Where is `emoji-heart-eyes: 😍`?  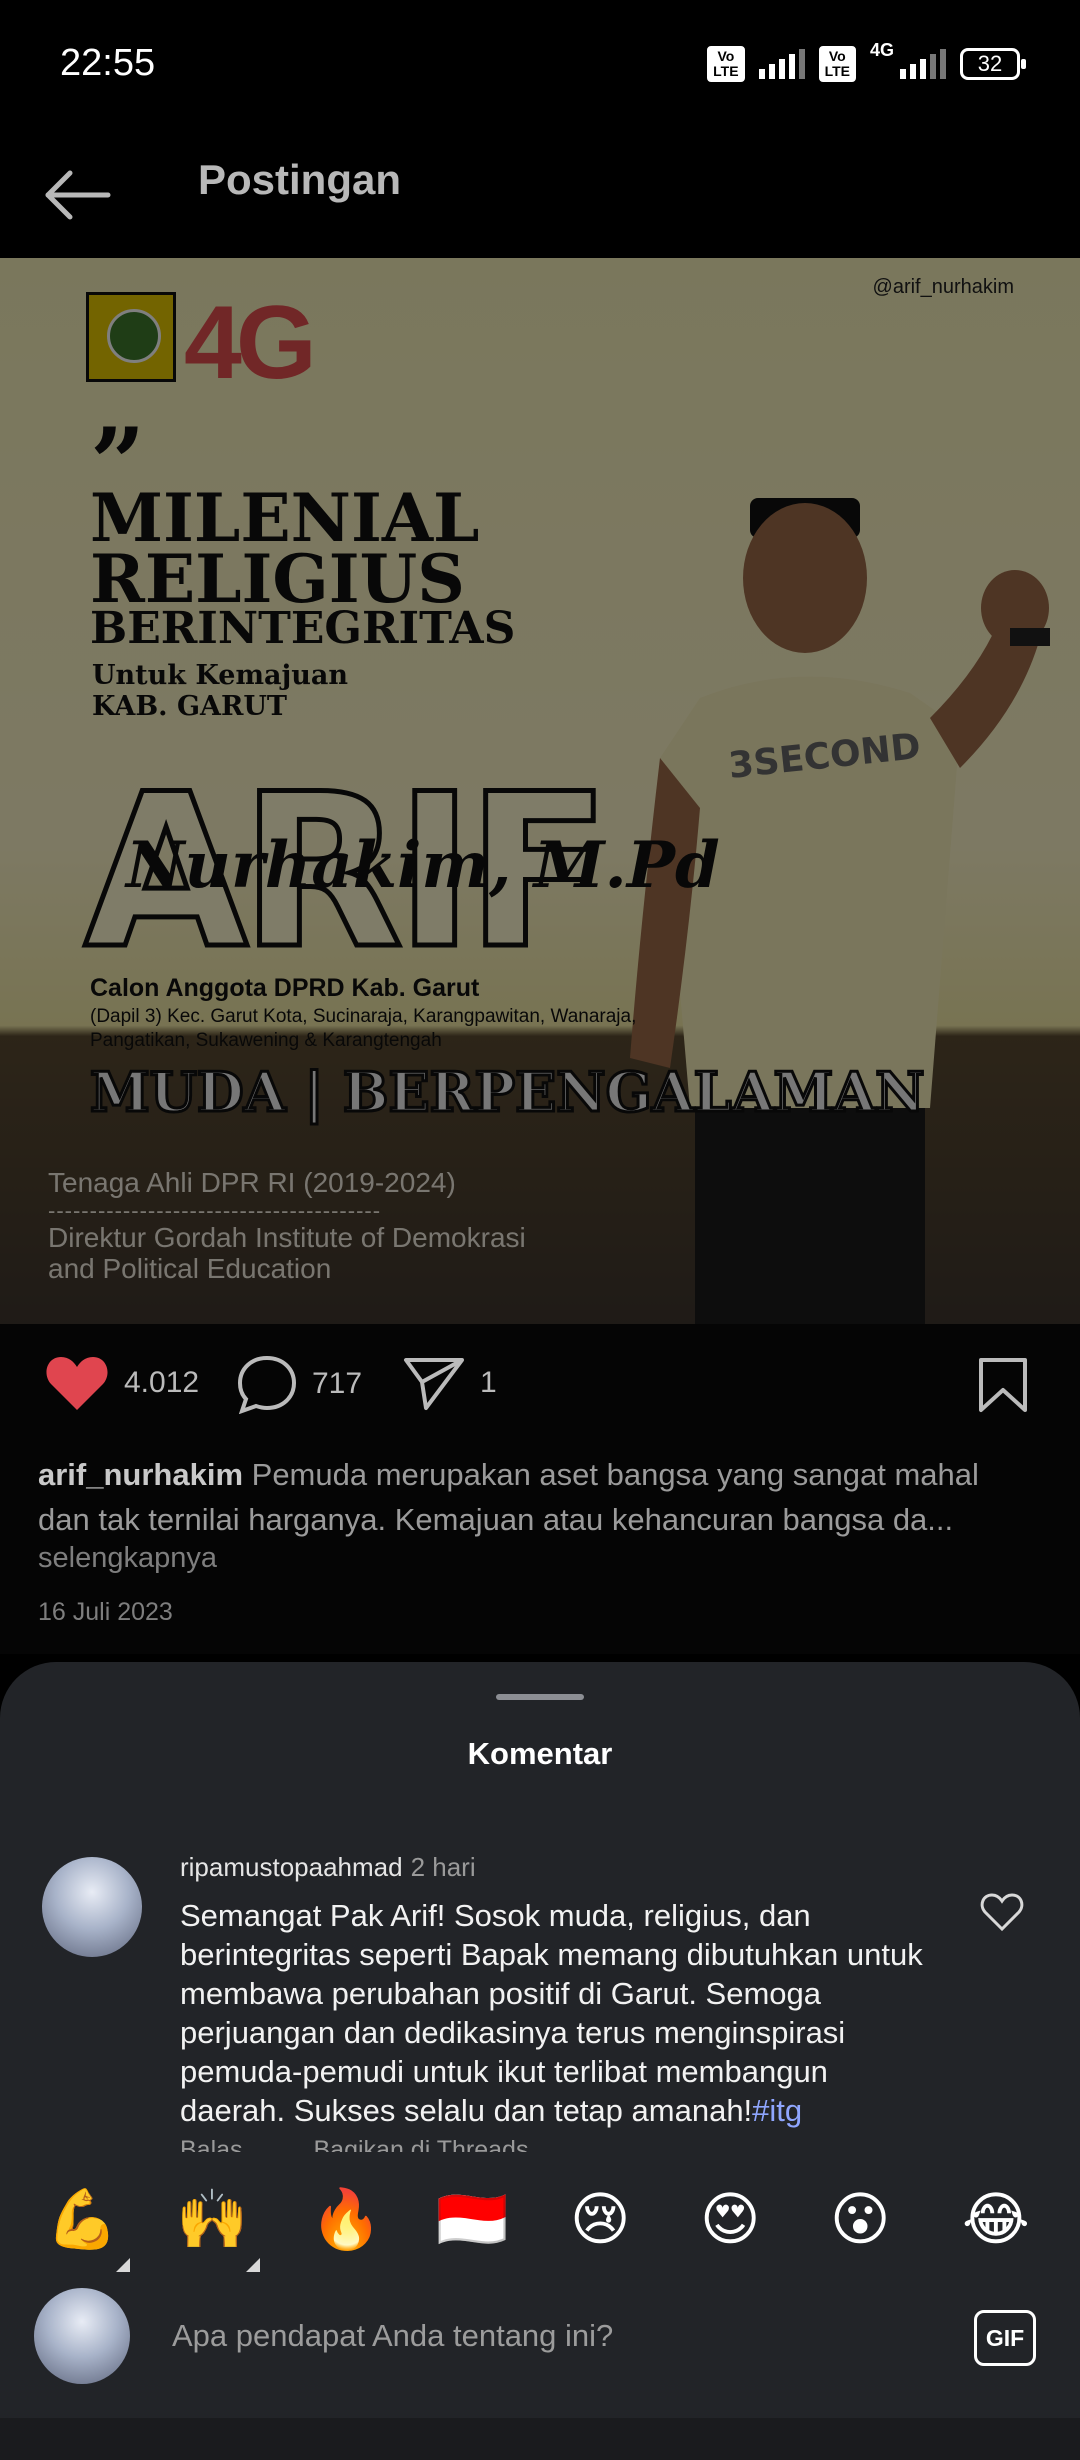
emoji-heart-eyes: 😍 is located at coordinates (730, 2219).